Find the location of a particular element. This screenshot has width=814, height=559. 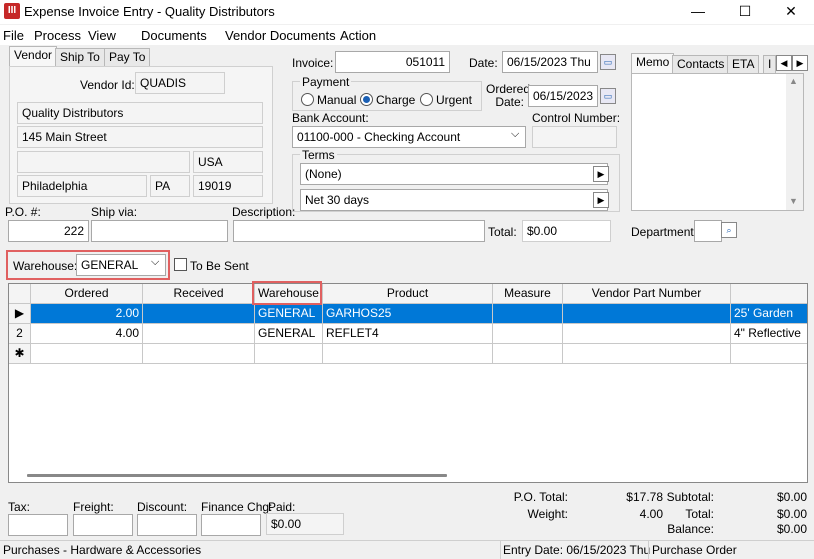

memo-scrollbar is located at coordinates (794, 142).